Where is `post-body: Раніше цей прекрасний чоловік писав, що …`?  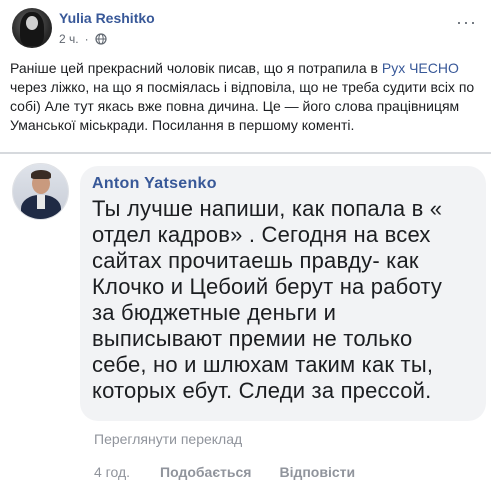 post-body: Раніше цей прекрасний чоловік писав, що … is located at coordinates (245, 97).